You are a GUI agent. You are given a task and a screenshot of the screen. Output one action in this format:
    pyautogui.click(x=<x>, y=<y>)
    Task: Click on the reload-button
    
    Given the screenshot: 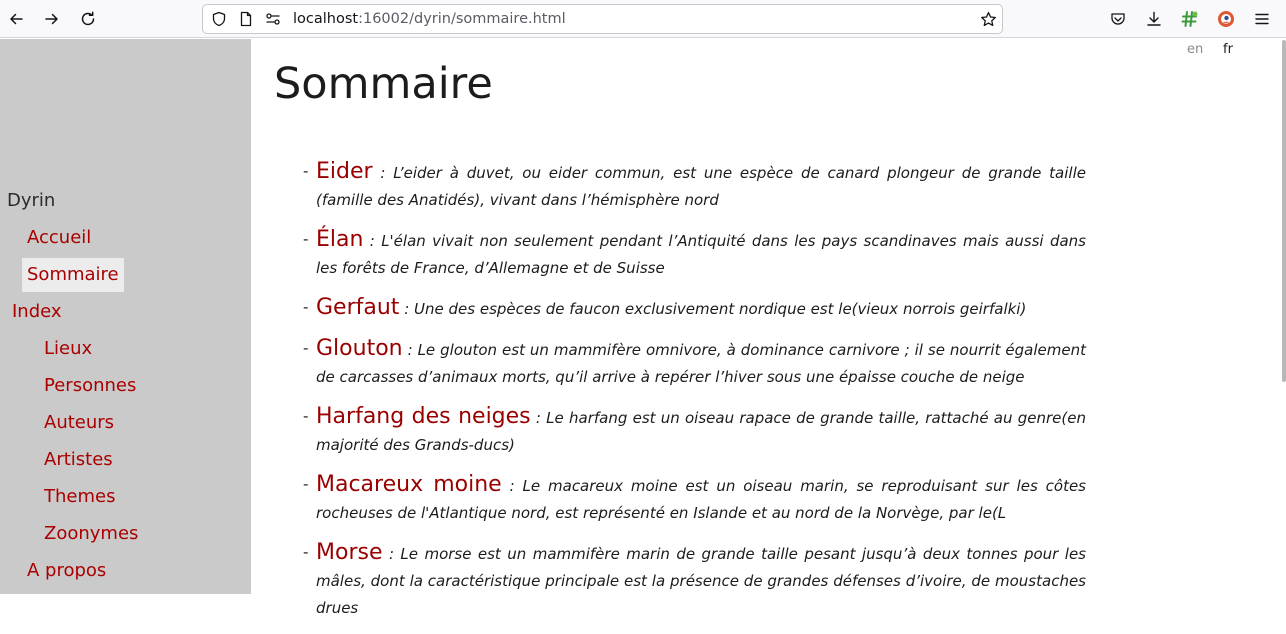 What is the action you would take?
    pyautogui.click(x=88, y=19)
    